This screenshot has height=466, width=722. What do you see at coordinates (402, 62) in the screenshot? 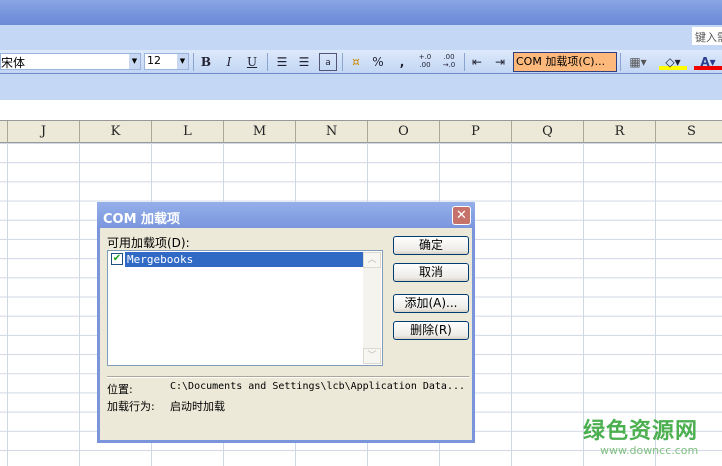
I see `comma-button: ,` at bounding box center [402, 62].